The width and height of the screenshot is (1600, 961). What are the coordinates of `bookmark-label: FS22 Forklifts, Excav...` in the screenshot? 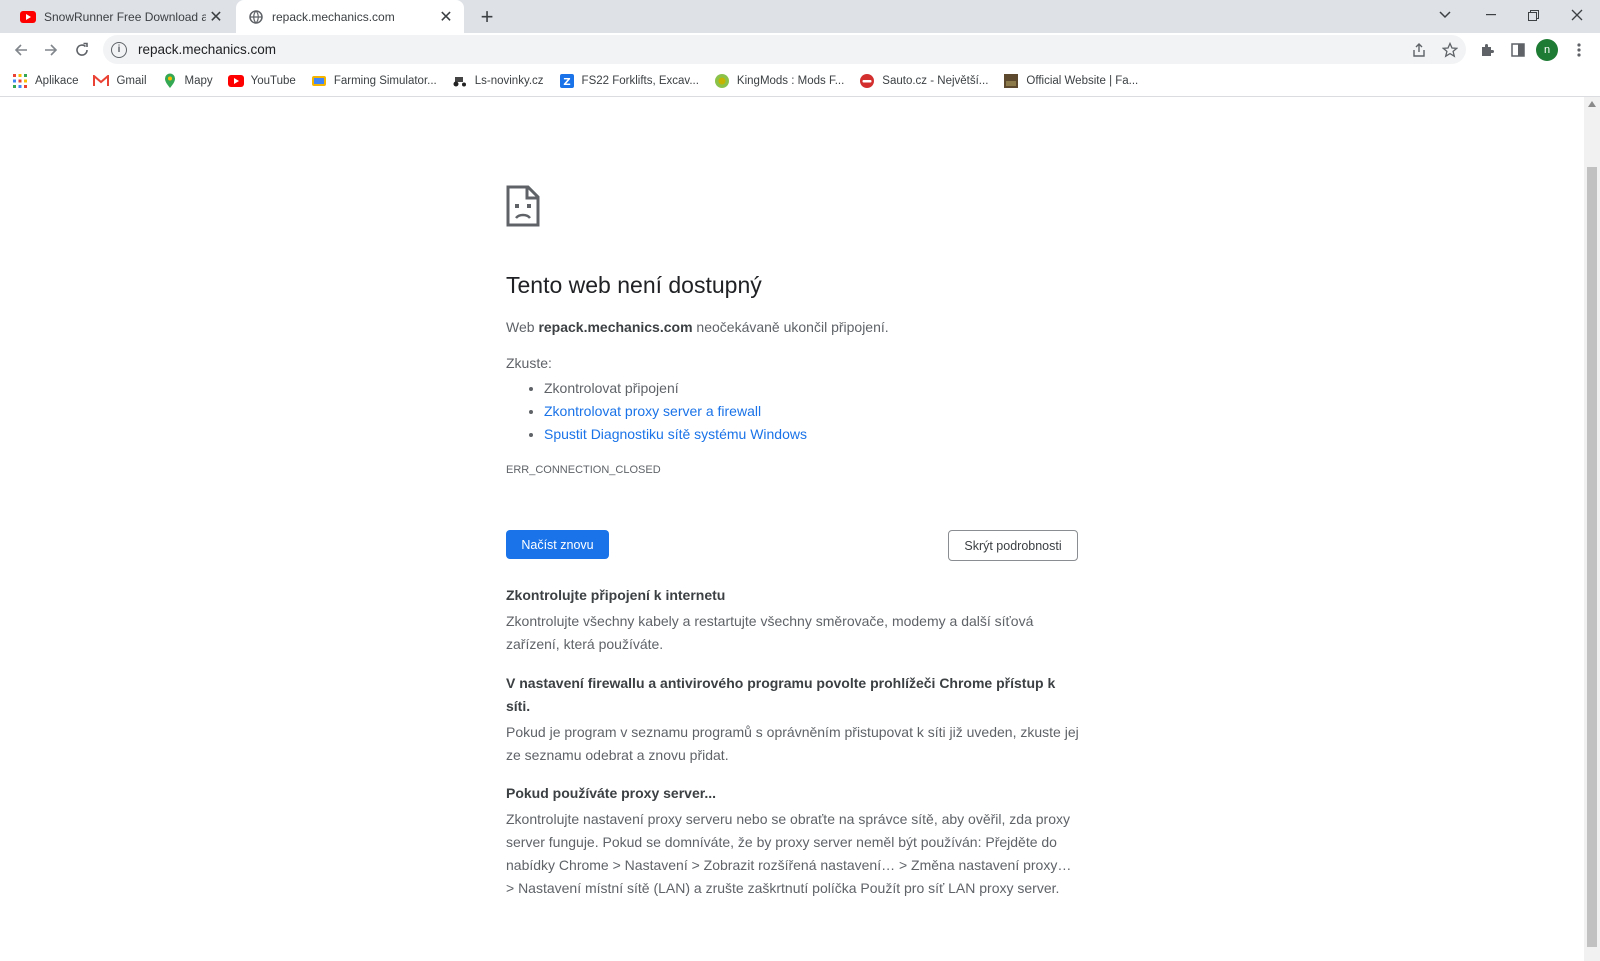 It's located at (640, 81).